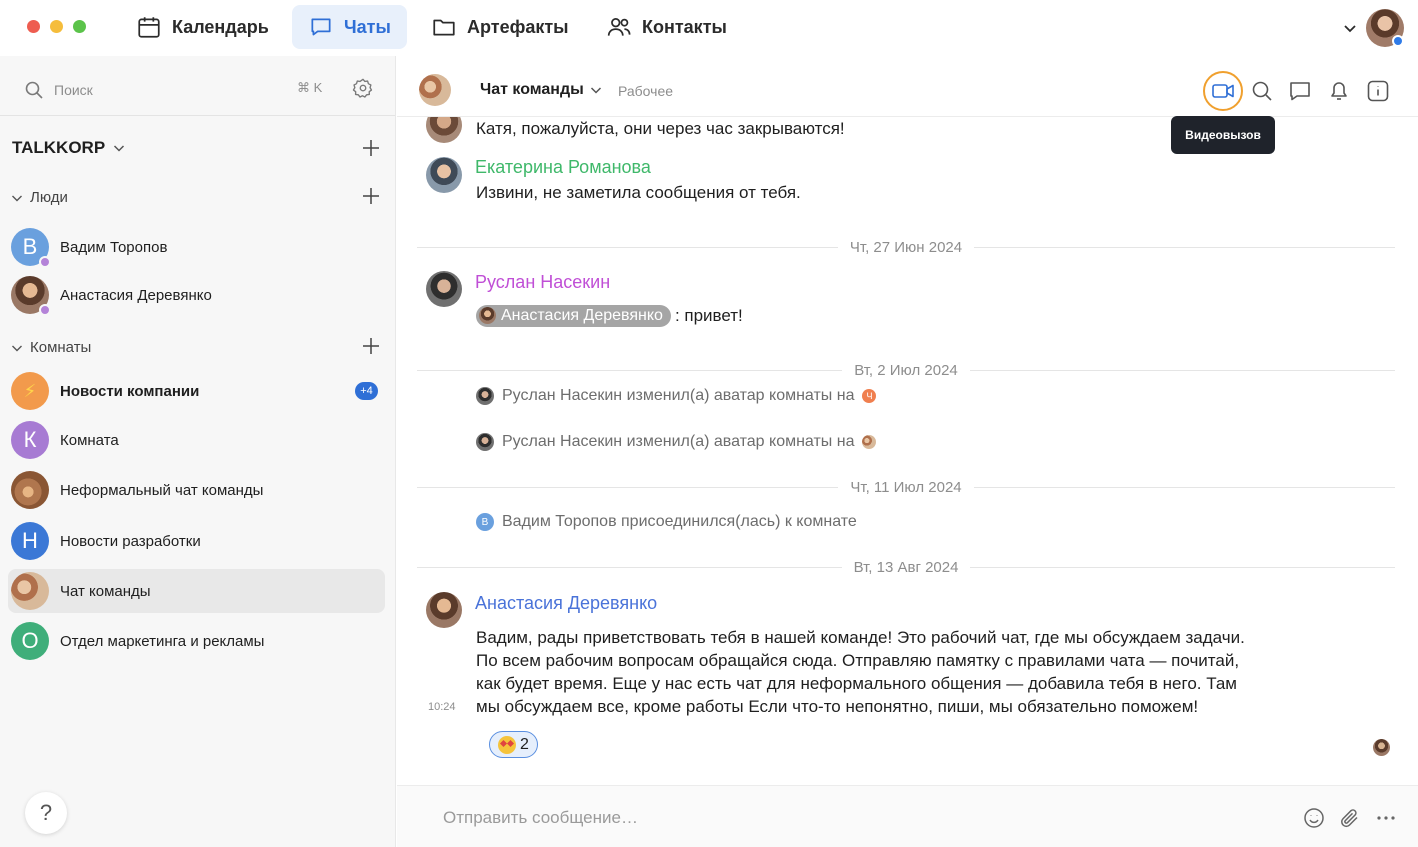  Describe the element at coordinates (542, 282) in the screenshot. I see `message-author: Руслан Насекин` at that location.